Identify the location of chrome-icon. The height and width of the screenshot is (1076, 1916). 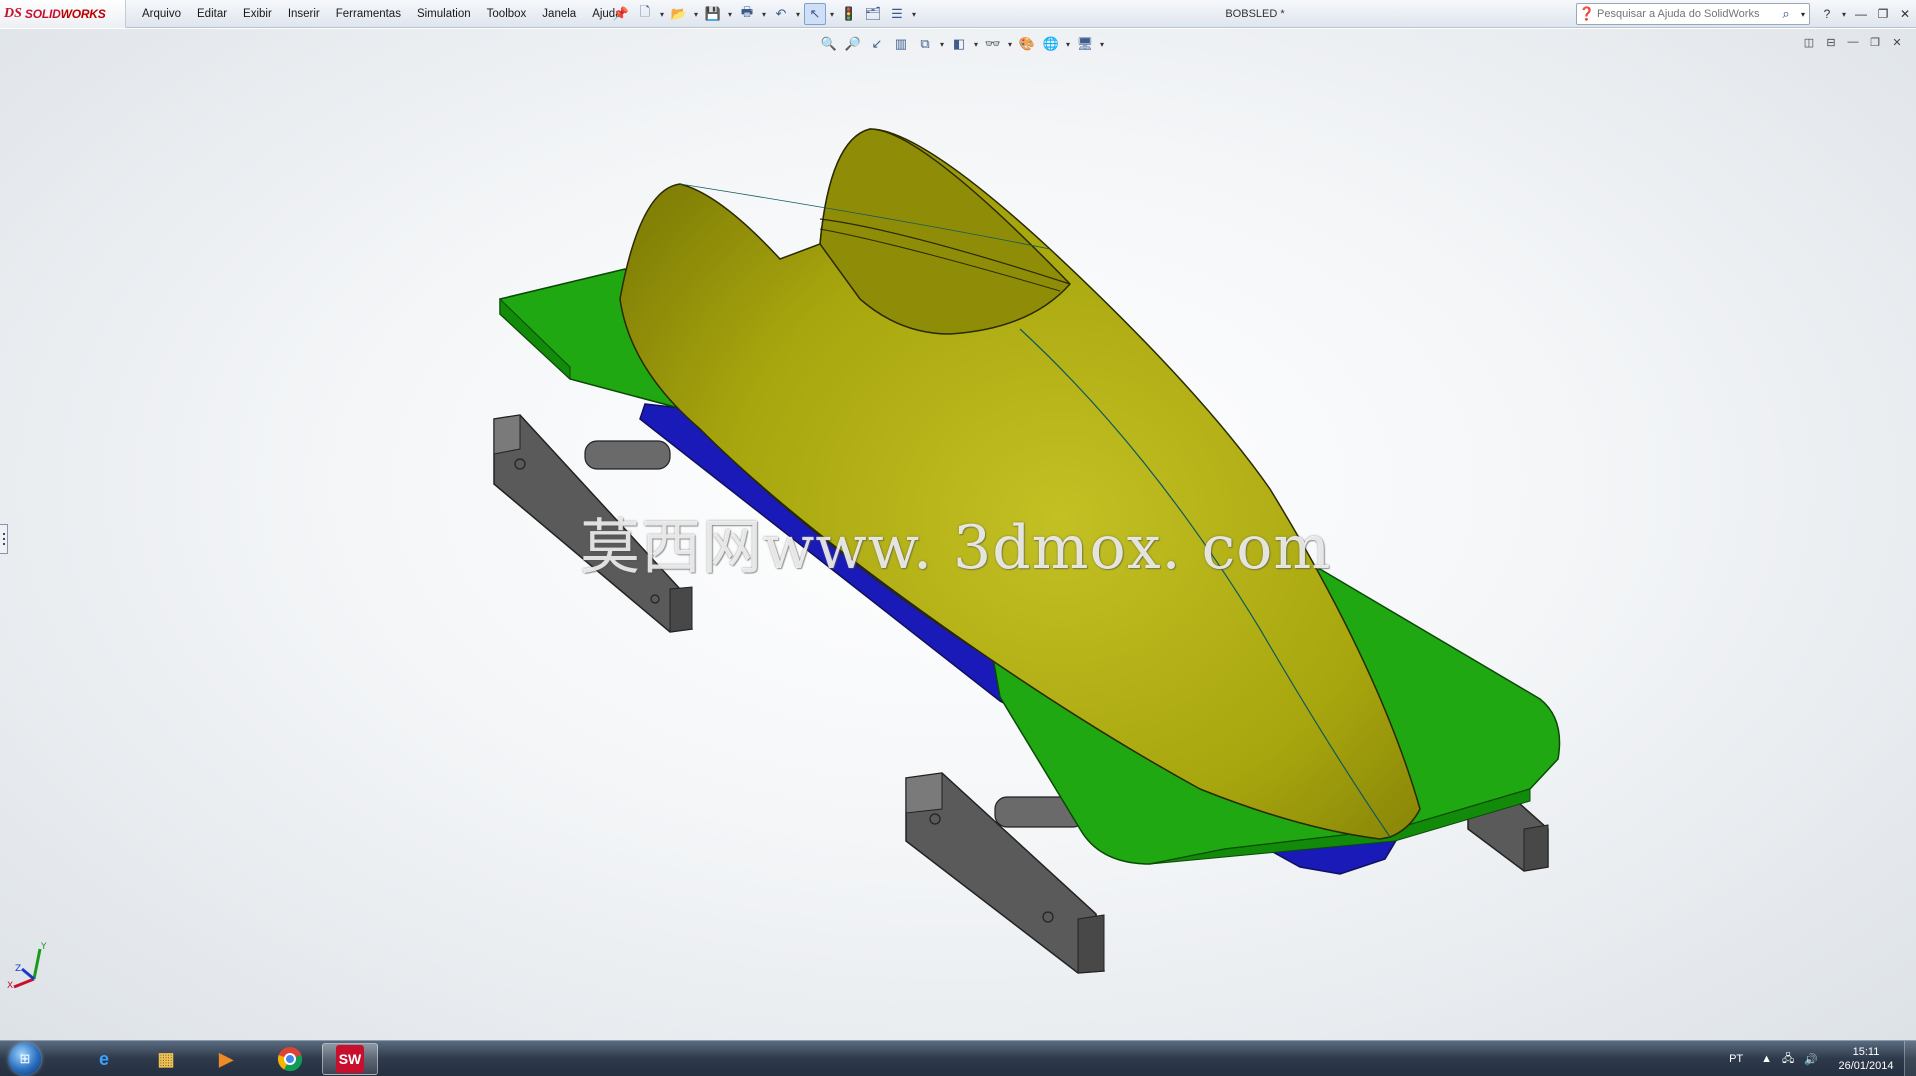
(290, 1059).